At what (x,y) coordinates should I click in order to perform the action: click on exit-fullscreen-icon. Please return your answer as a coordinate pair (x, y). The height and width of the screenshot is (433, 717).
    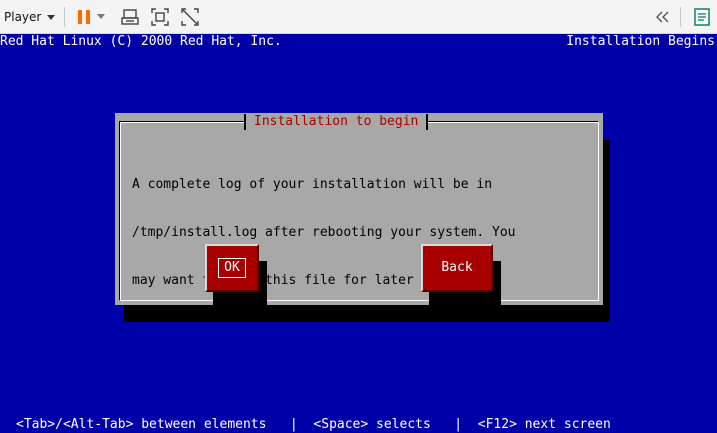
    Looking at the image, I should click on (190, 17).